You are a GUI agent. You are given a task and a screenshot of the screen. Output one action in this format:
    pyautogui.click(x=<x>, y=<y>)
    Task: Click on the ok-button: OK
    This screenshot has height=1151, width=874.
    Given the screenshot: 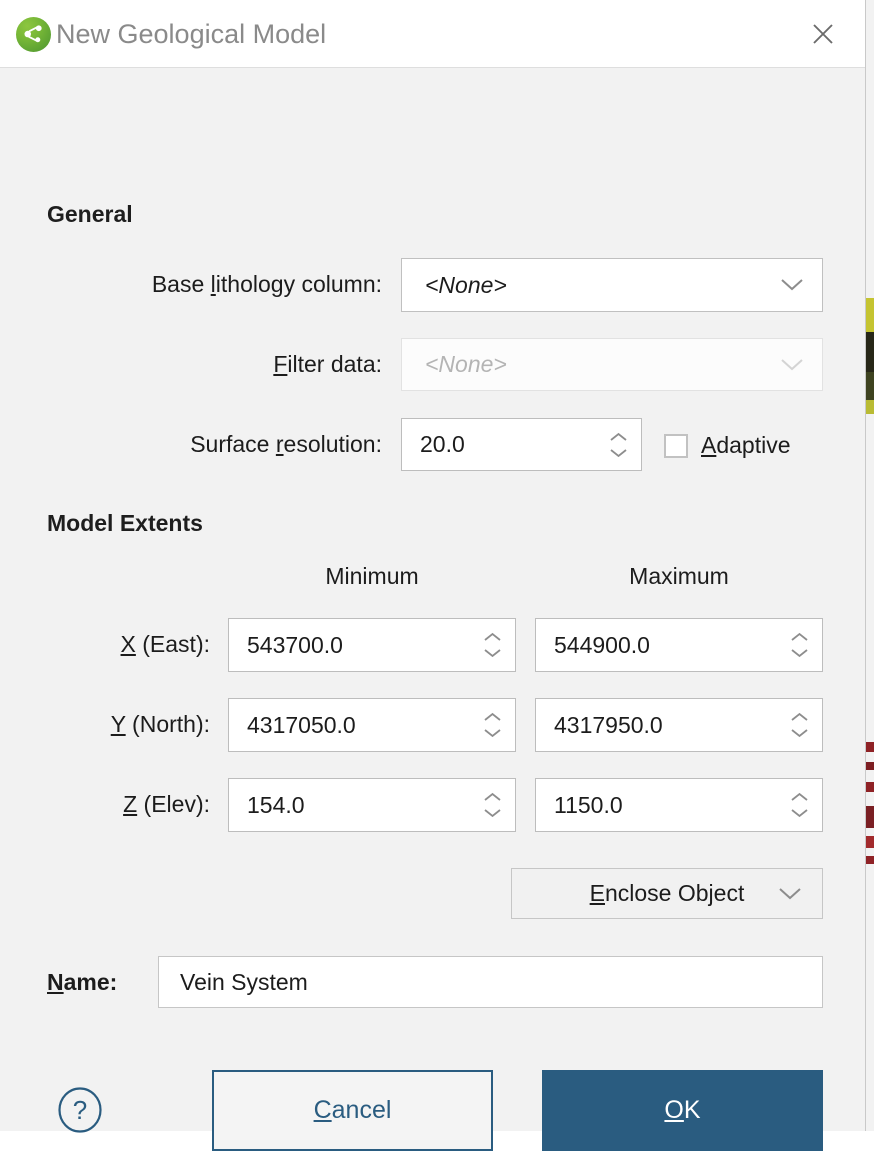 What is the action you would take?
    pyautogui.click(x=682, y=1110)
    